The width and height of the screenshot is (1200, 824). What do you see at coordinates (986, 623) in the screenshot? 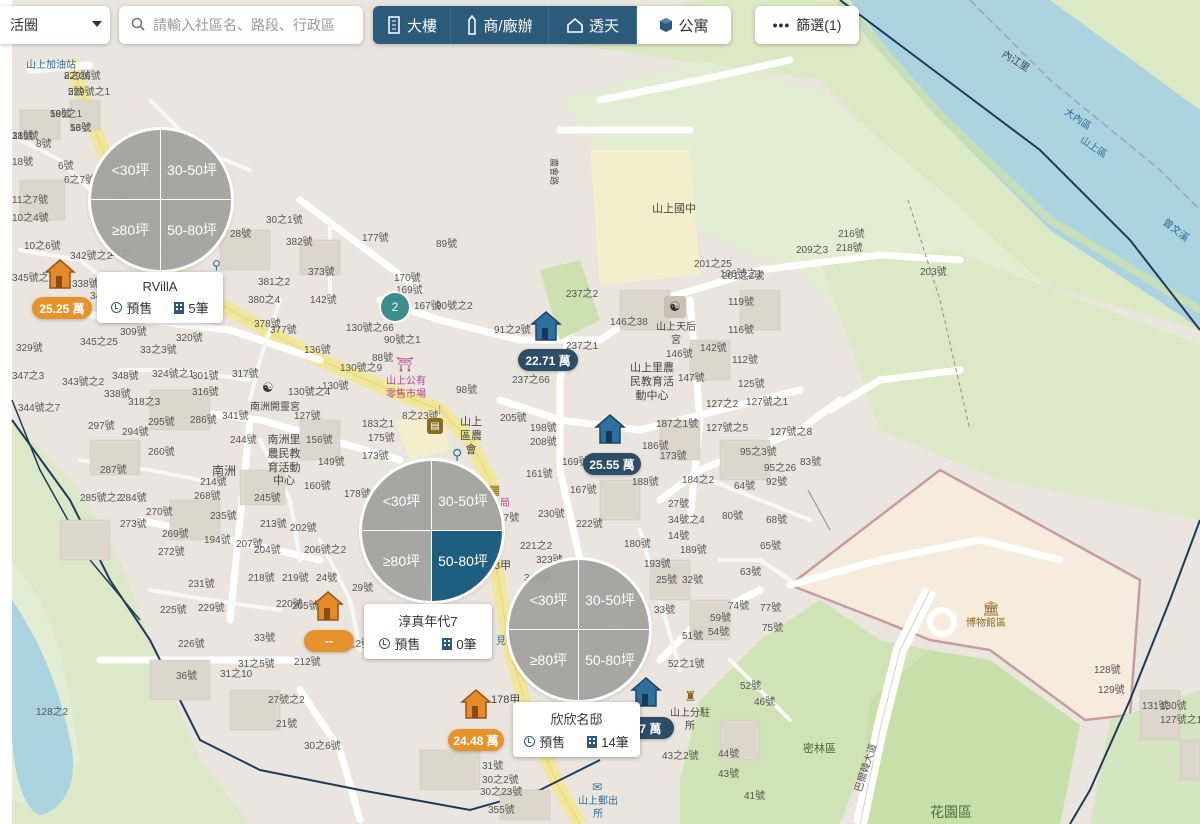
I see `place-label-museum: 博物館區` at bounding box center [986, 623].